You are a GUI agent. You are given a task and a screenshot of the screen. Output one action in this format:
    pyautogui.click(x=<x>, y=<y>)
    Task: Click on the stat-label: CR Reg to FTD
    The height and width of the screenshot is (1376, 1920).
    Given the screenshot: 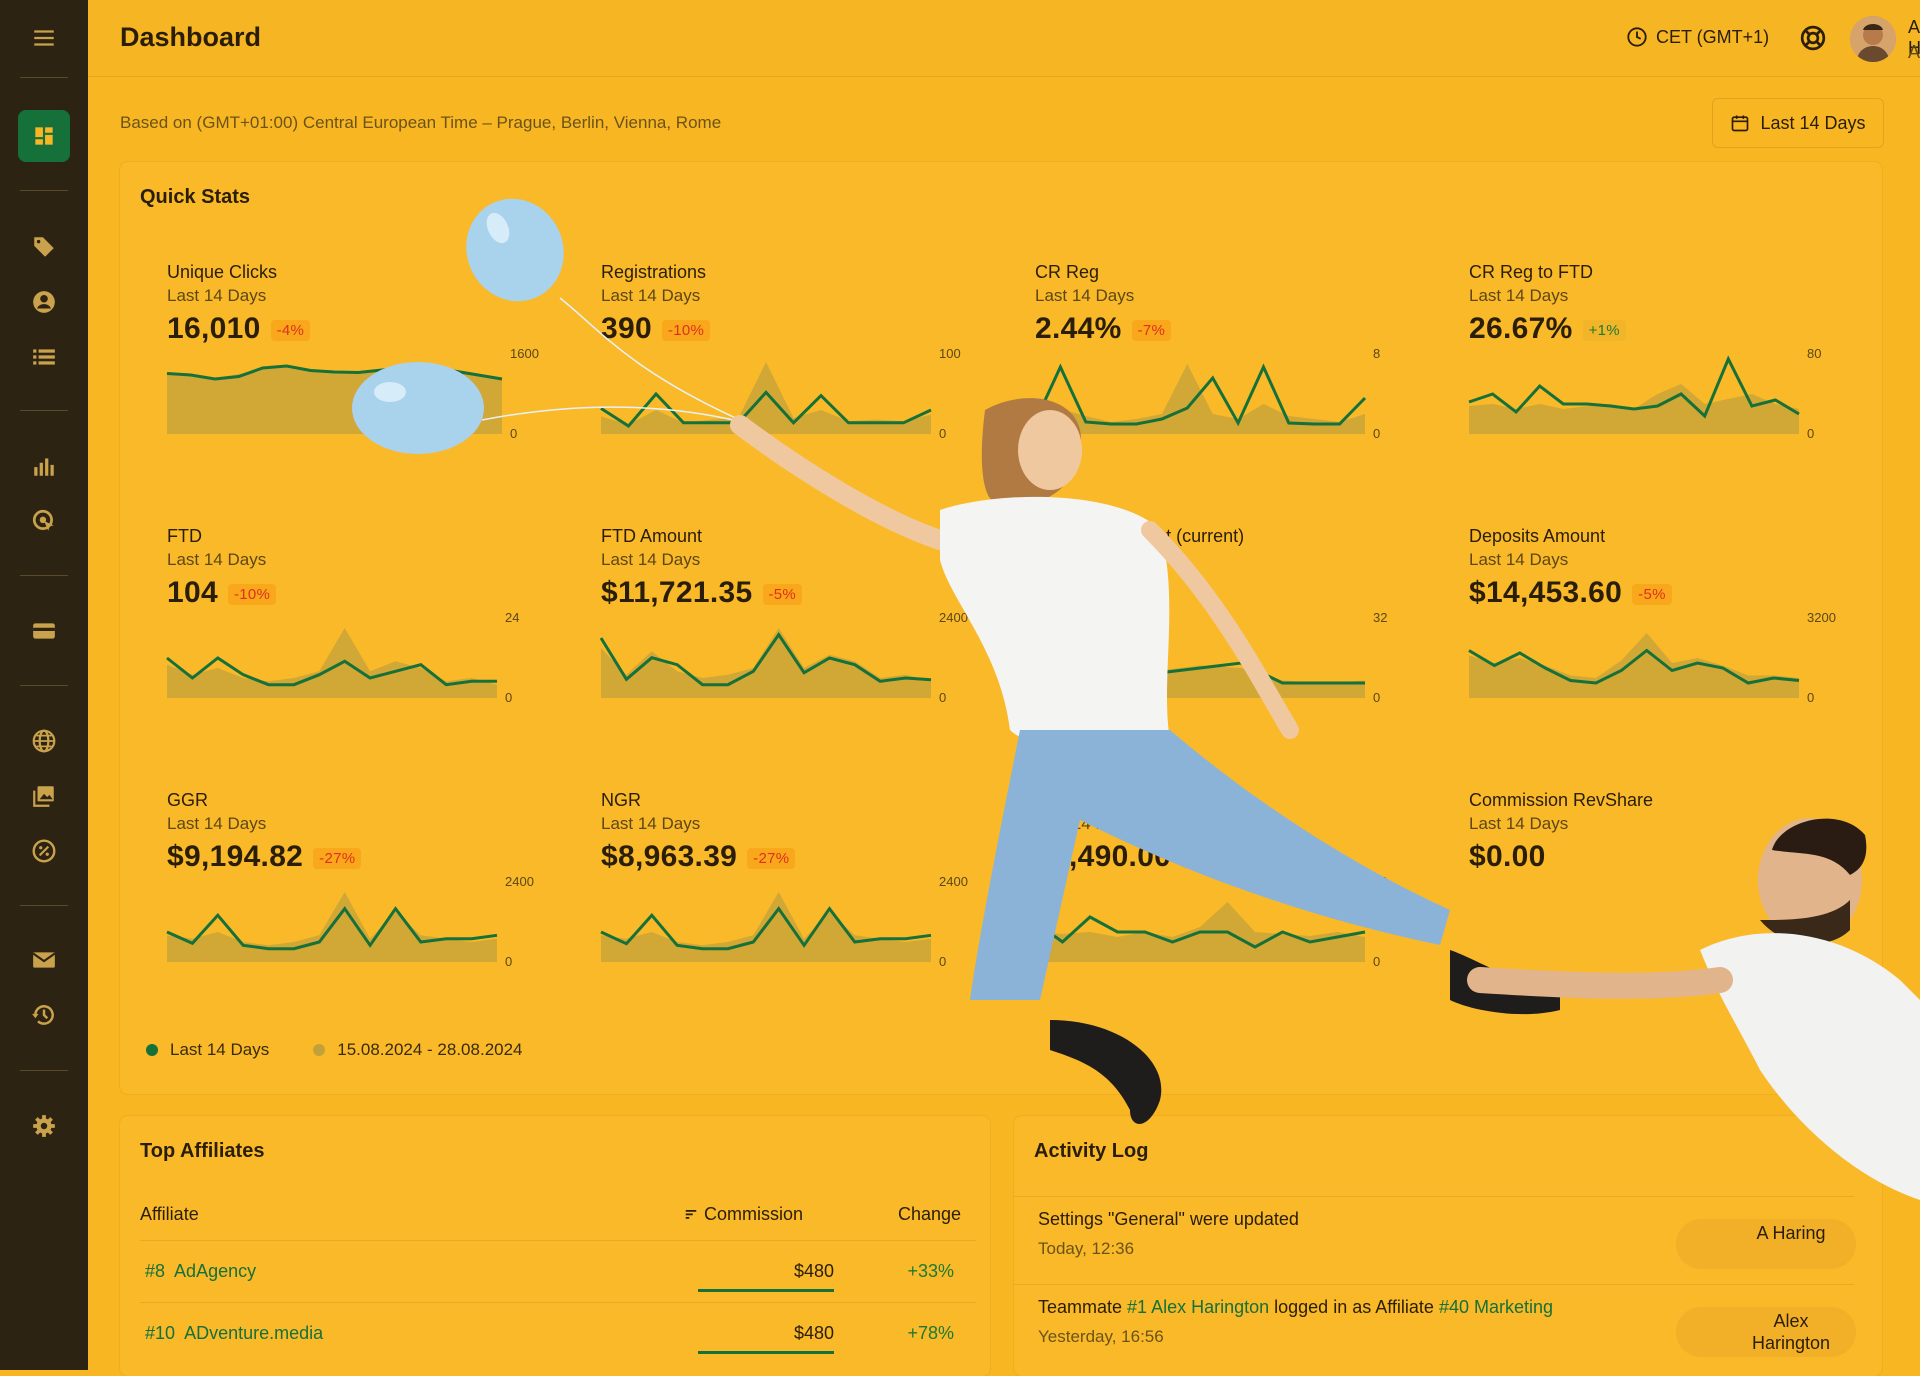 What is the action you would take?
    pyautogui.click(x=1531, y=272)
    